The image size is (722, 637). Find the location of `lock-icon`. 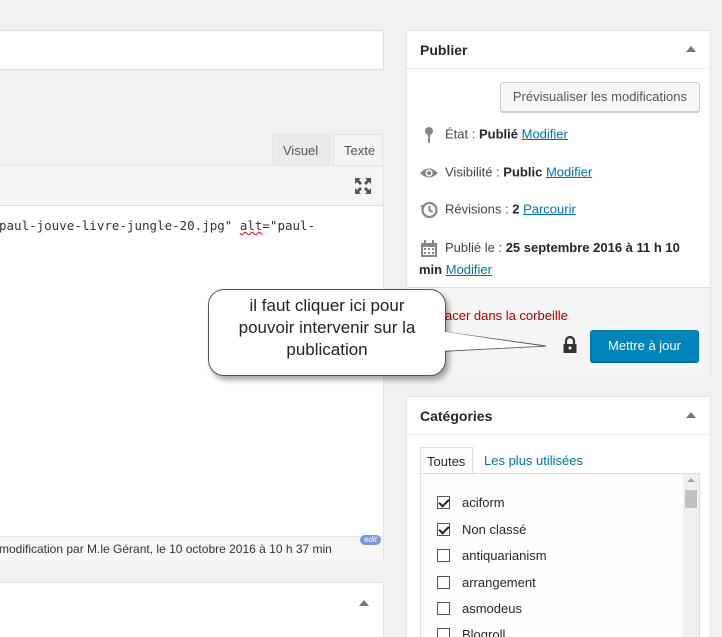

lock-icon is located at coordinates (570, 344).